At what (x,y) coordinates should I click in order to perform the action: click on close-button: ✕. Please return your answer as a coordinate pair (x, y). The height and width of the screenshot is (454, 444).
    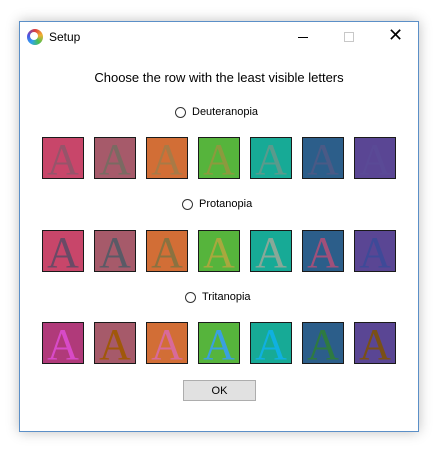
    Looking at the image, I should click on (395, 37).